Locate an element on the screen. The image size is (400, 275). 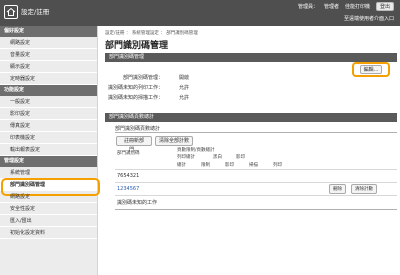
table-row: 識別碼未知的工作 is located at coordinates (256, 201).